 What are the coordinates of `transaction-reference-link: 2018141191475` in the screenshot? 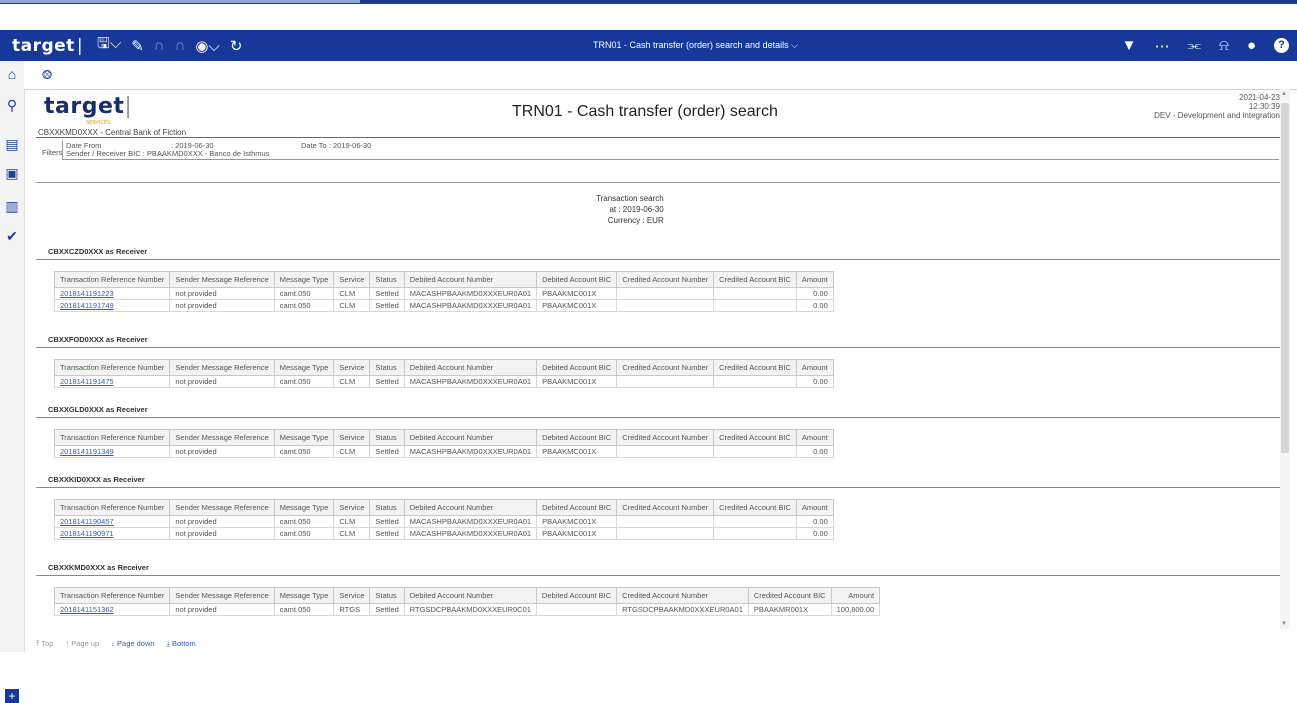 It's located at (87, 381).